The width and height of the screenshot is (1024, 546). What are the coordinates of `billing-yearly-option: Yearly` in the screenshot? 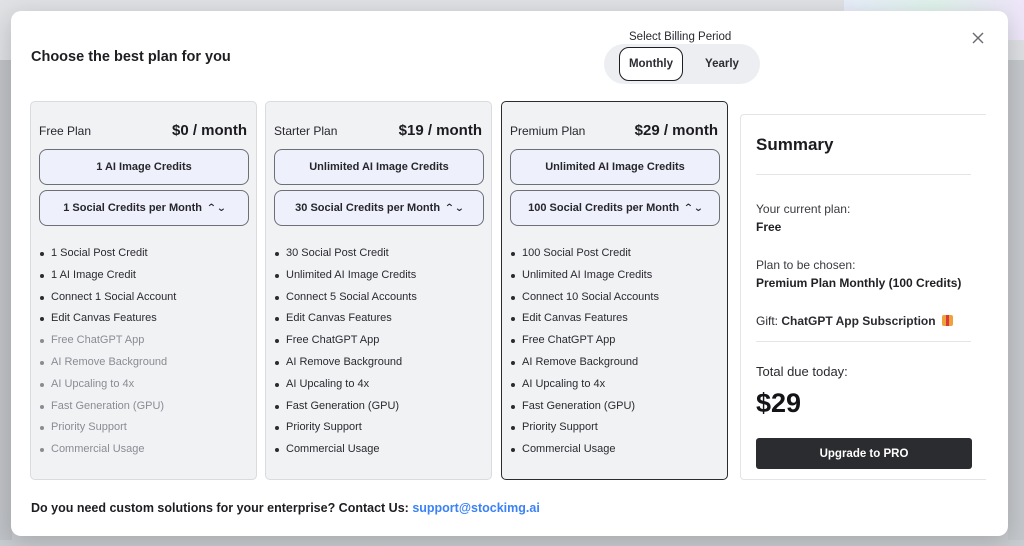 It's located at (722, 64).